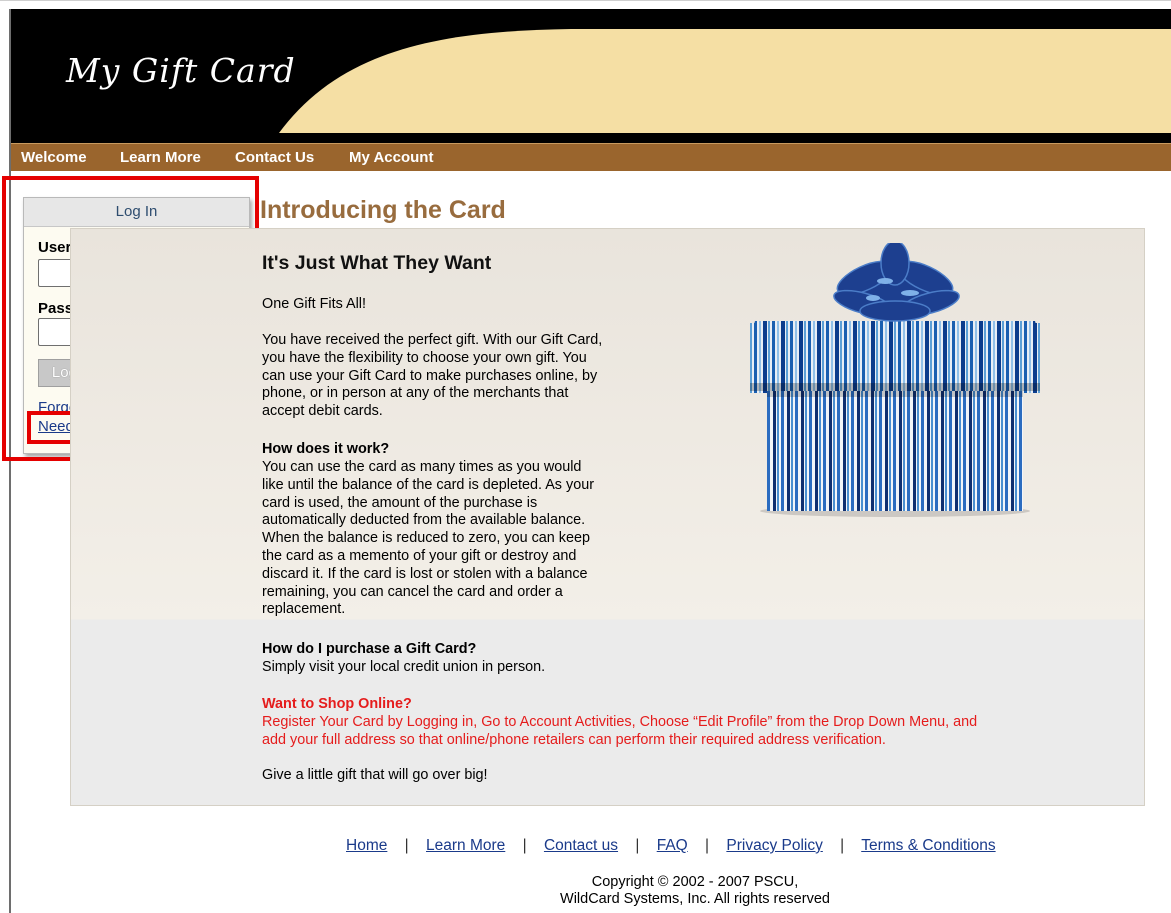 Image resolution: width=1171 pixels, height=913 pixels. What do you see at coordinates (383, 210) in the screenshot?
I see `page-title: Introducing the Card` at bounding box center [383, 210].